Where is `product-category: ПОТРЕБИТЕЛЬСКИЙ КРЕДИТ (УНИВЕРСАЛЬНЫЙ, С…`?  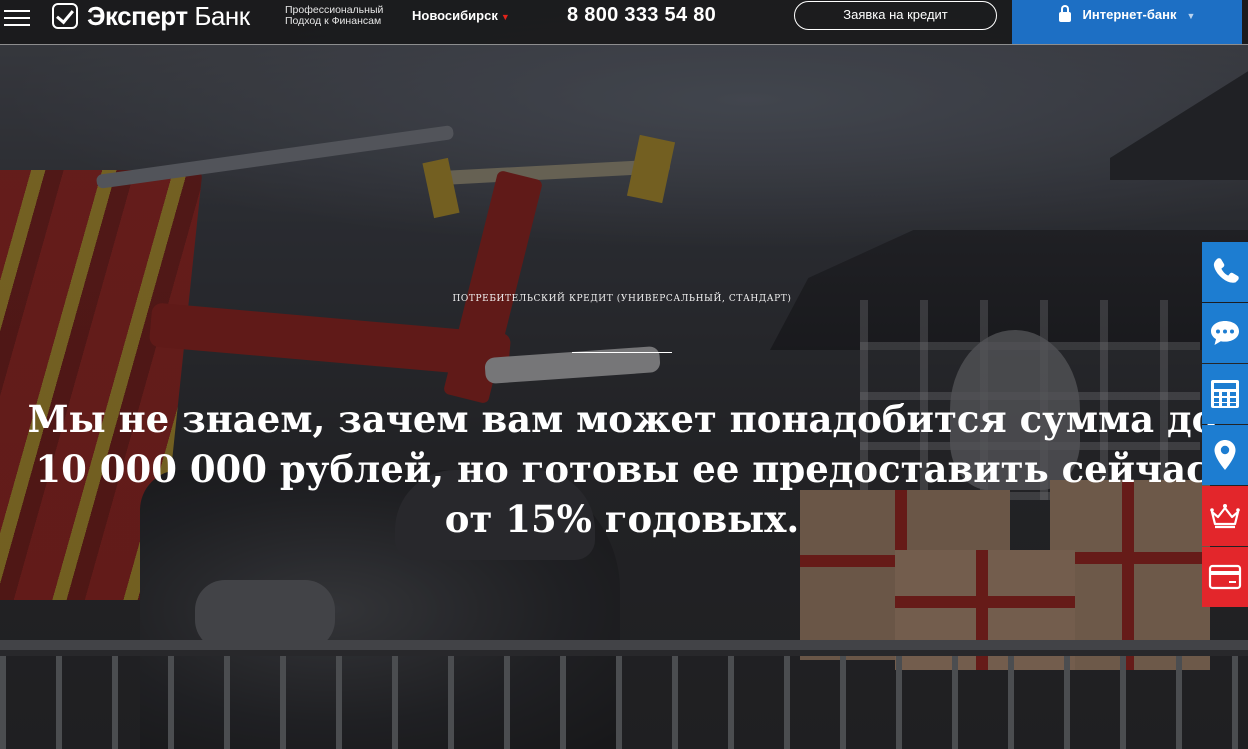 product-category: ПОТРЕБИТЕЛЬСКИЙ КРЕДИТ (УНИВЕРСАЛЬНЫЙ, С… is located at coordinates (622, 299).